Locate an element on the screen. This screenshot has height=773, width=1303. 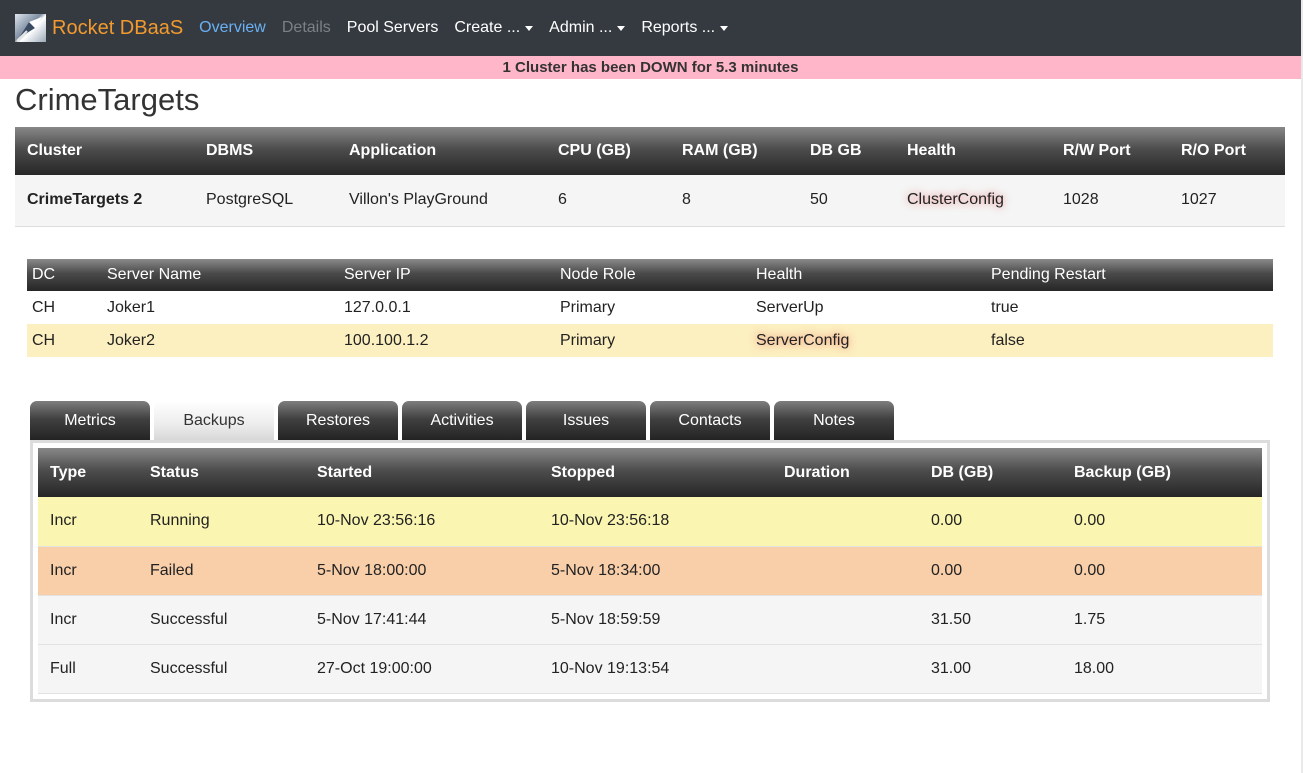
nav-overview: Overview is located at coordinates (232, 28).